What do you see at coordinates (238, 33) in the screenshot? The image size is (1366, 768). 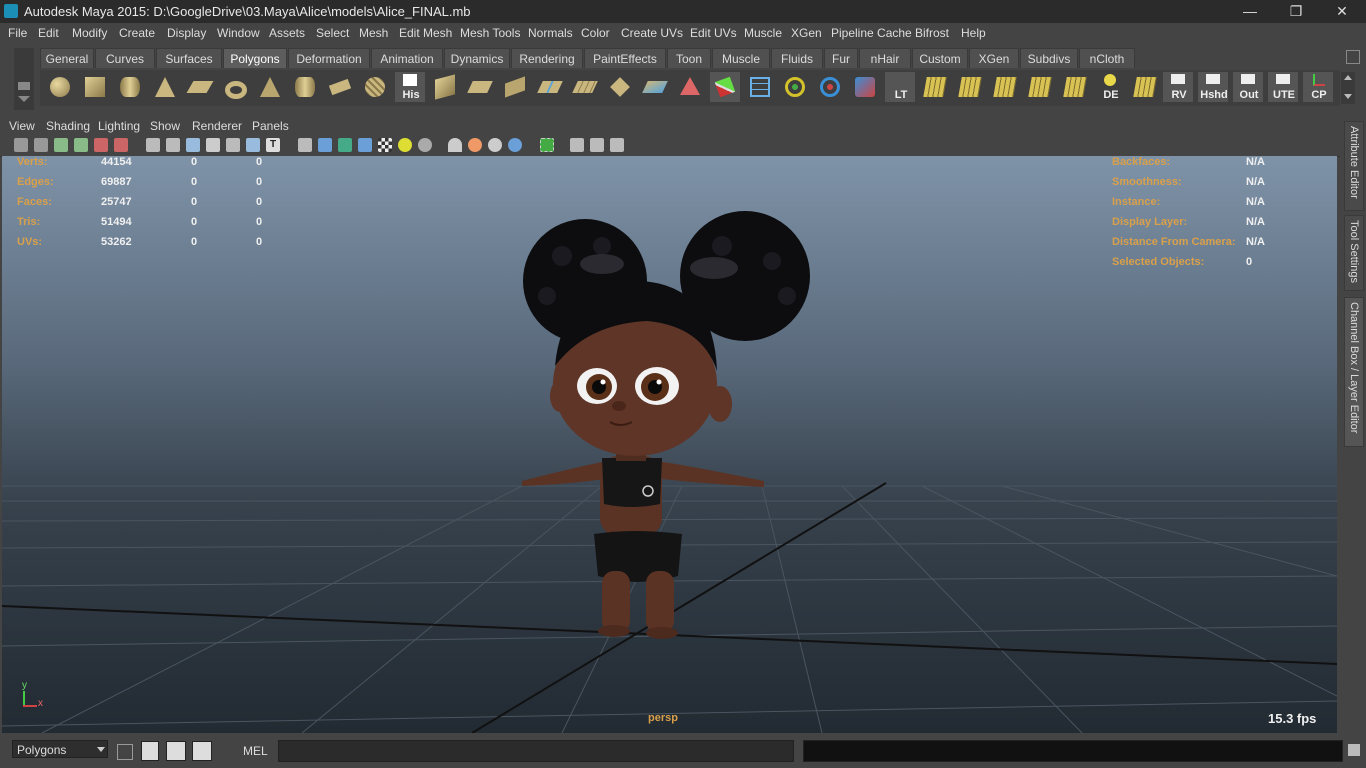 I see `menu-window: Window` at bounding box center [238, 33].